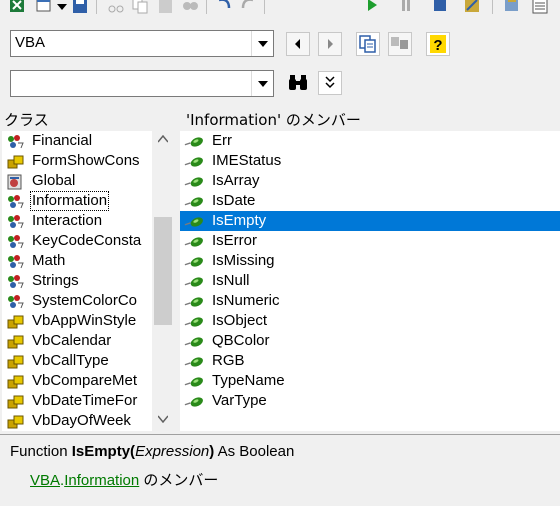 The width and height of the screenshot is (560, 506). What do you see at coordinates (77, 261) in the screenshot?
I see `class-item: Math` at bounding box center [77, 261].